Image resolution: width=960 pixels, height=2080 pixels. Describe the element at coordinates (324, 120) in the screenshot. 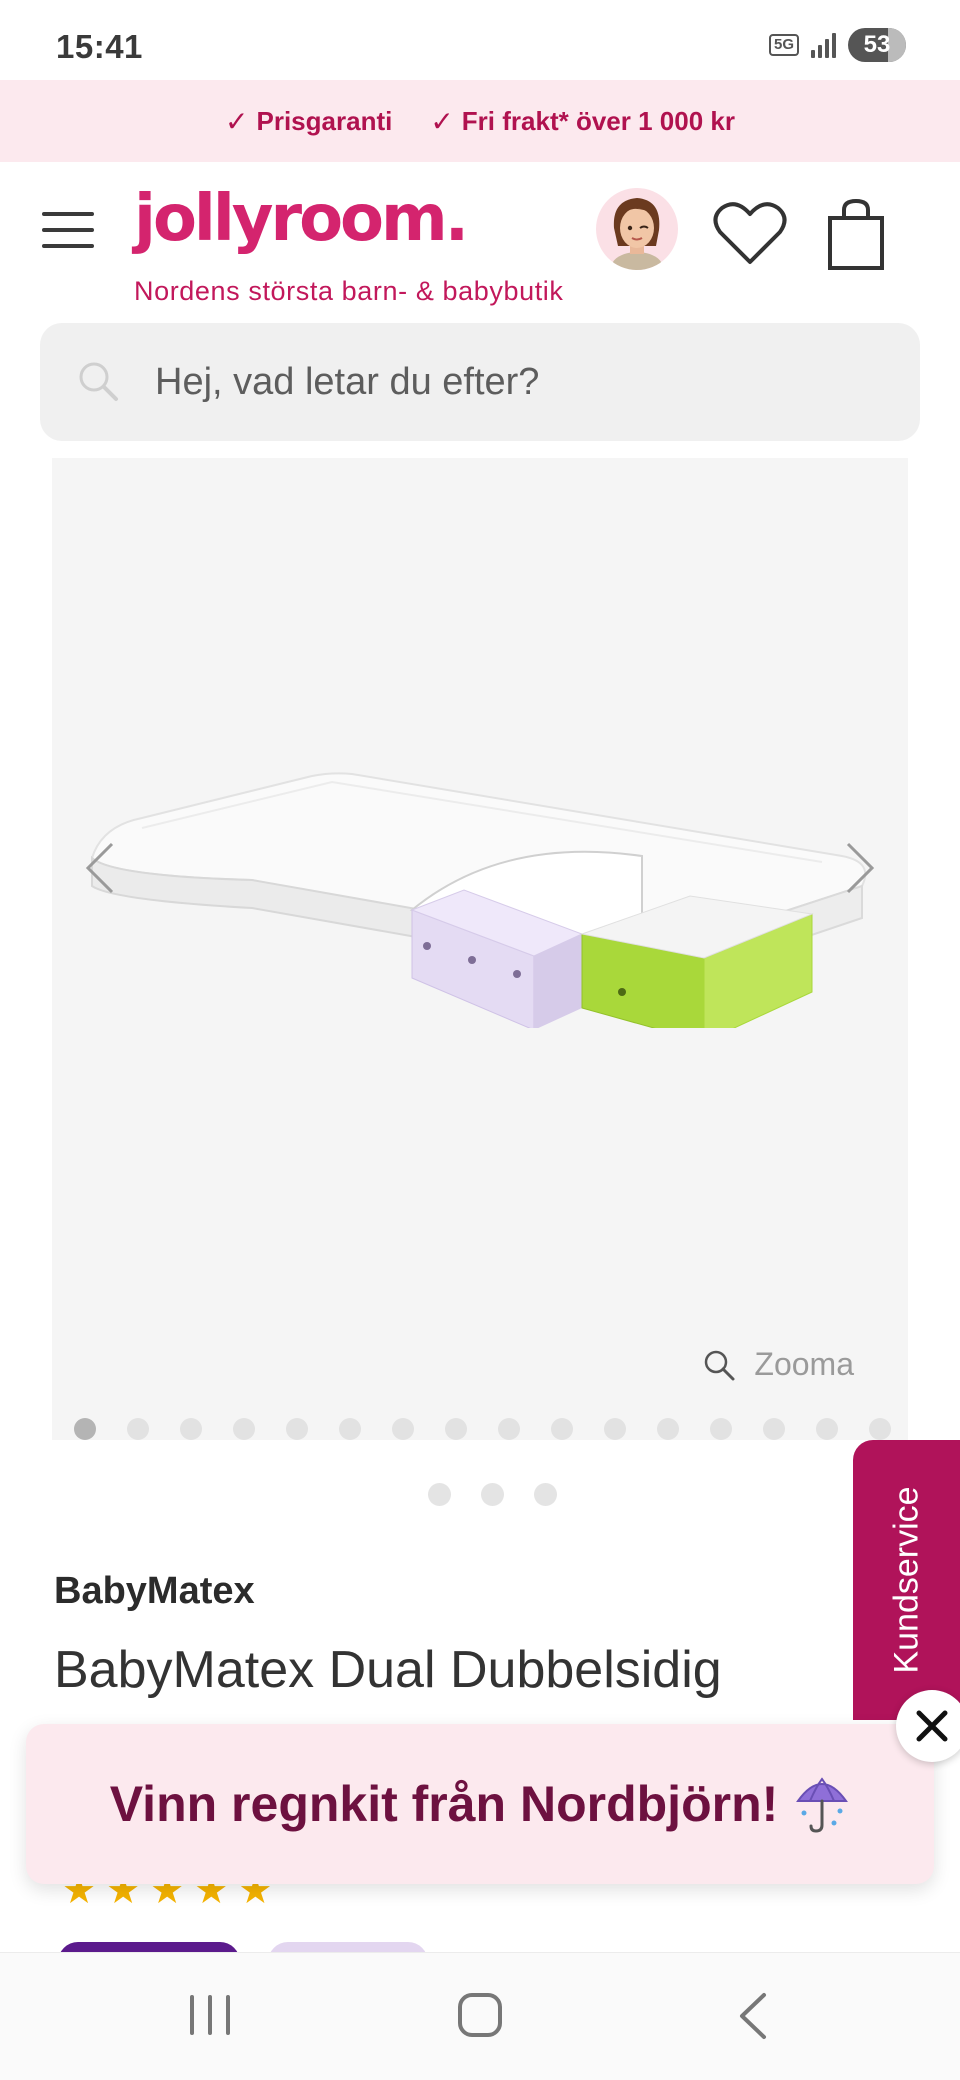

I see `usp-label: Prisgaranti` at that location.